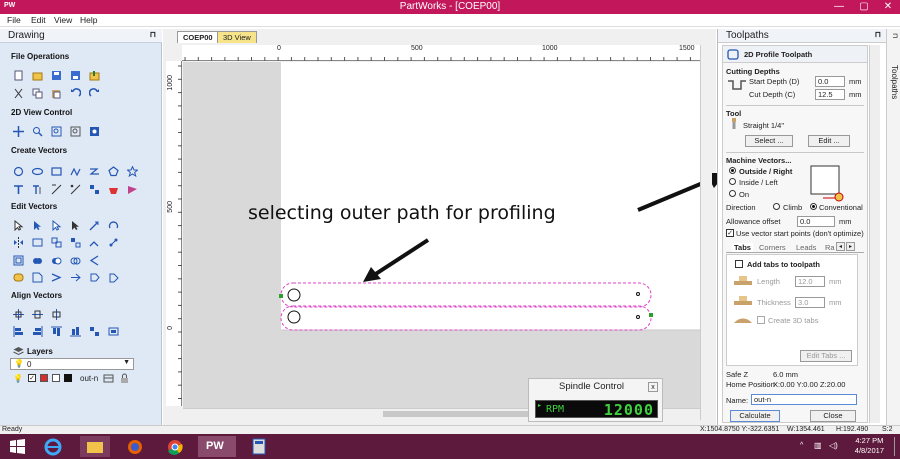 The width and height of the screenshot is (900, 459). What do you see at coordinates (37, 93) in the screenshot?
I see `copy-icon` at bounding box center [37, 93].